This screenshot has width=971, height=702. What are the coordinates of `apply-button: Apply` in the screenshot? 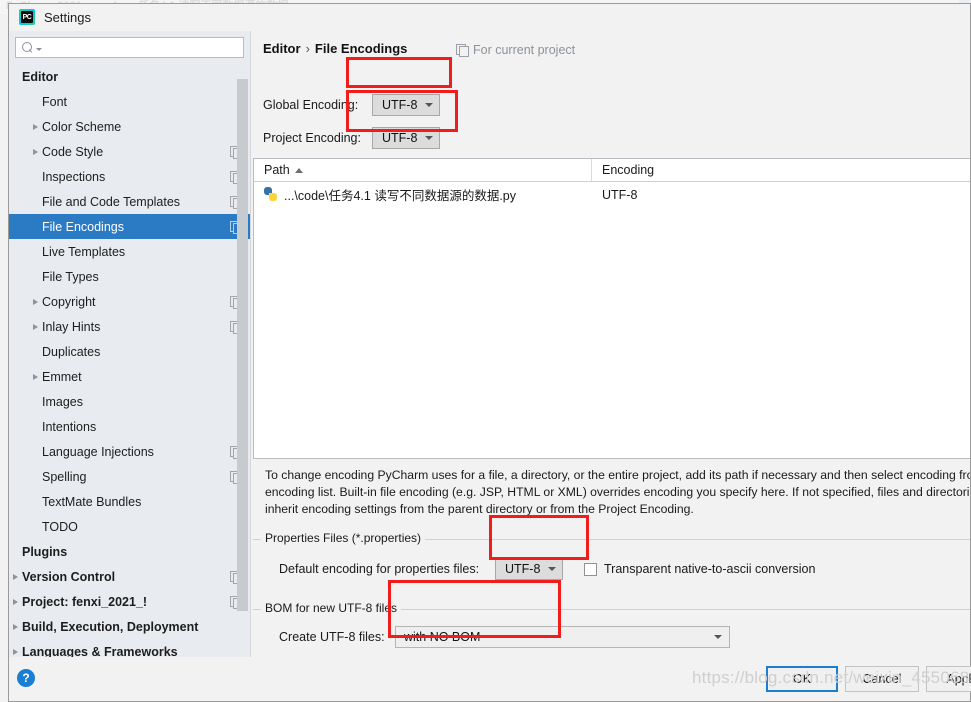 It's located at (948, 679).